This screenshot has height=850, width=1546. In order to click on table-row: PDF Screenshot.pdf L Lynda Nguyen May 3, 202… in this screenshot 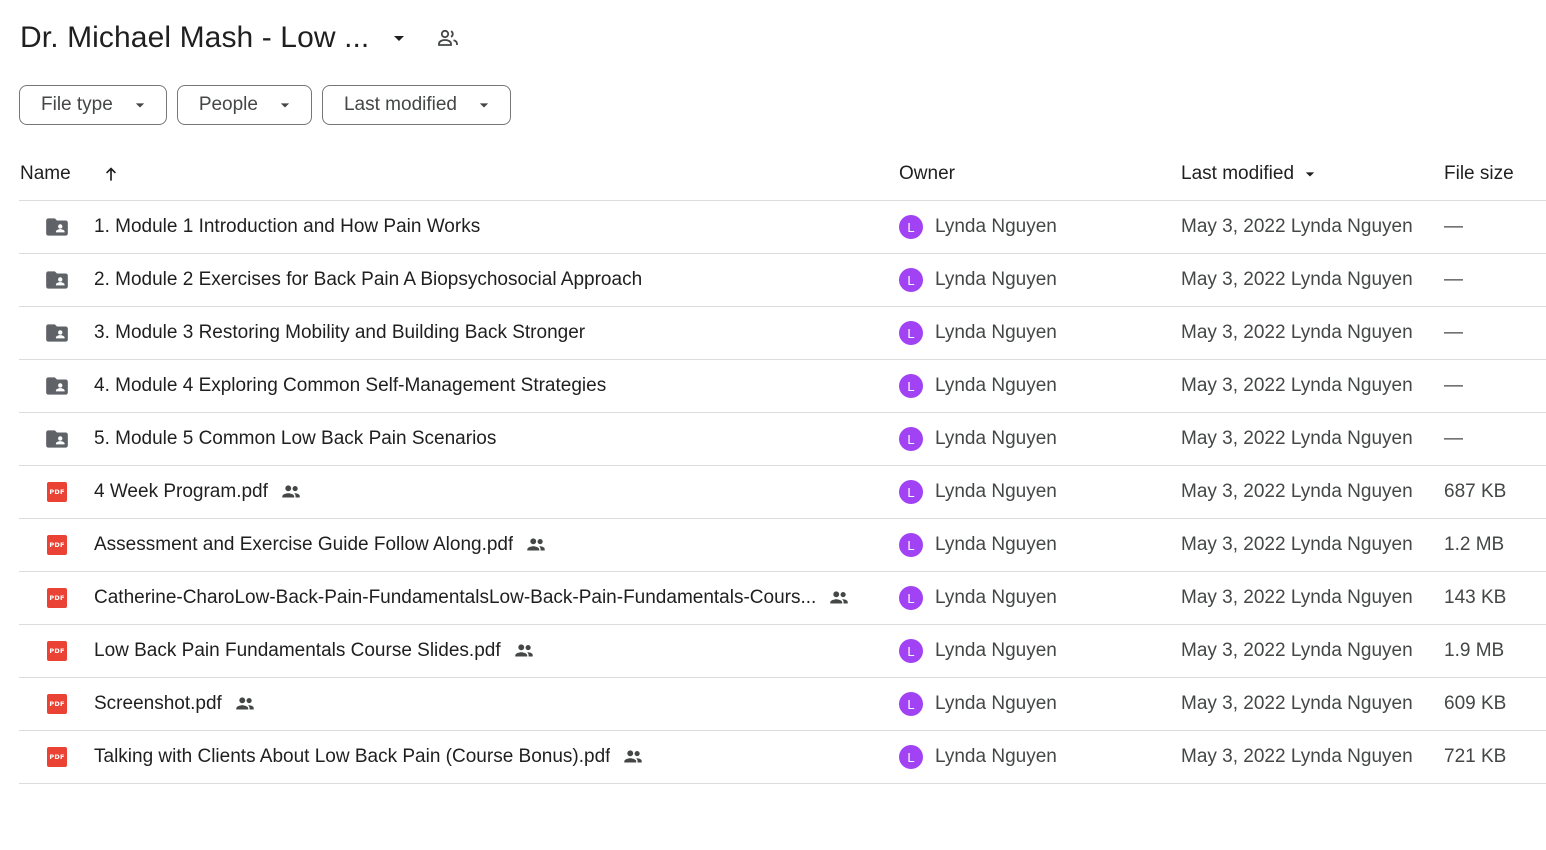, I will do `click(782, 704)`.